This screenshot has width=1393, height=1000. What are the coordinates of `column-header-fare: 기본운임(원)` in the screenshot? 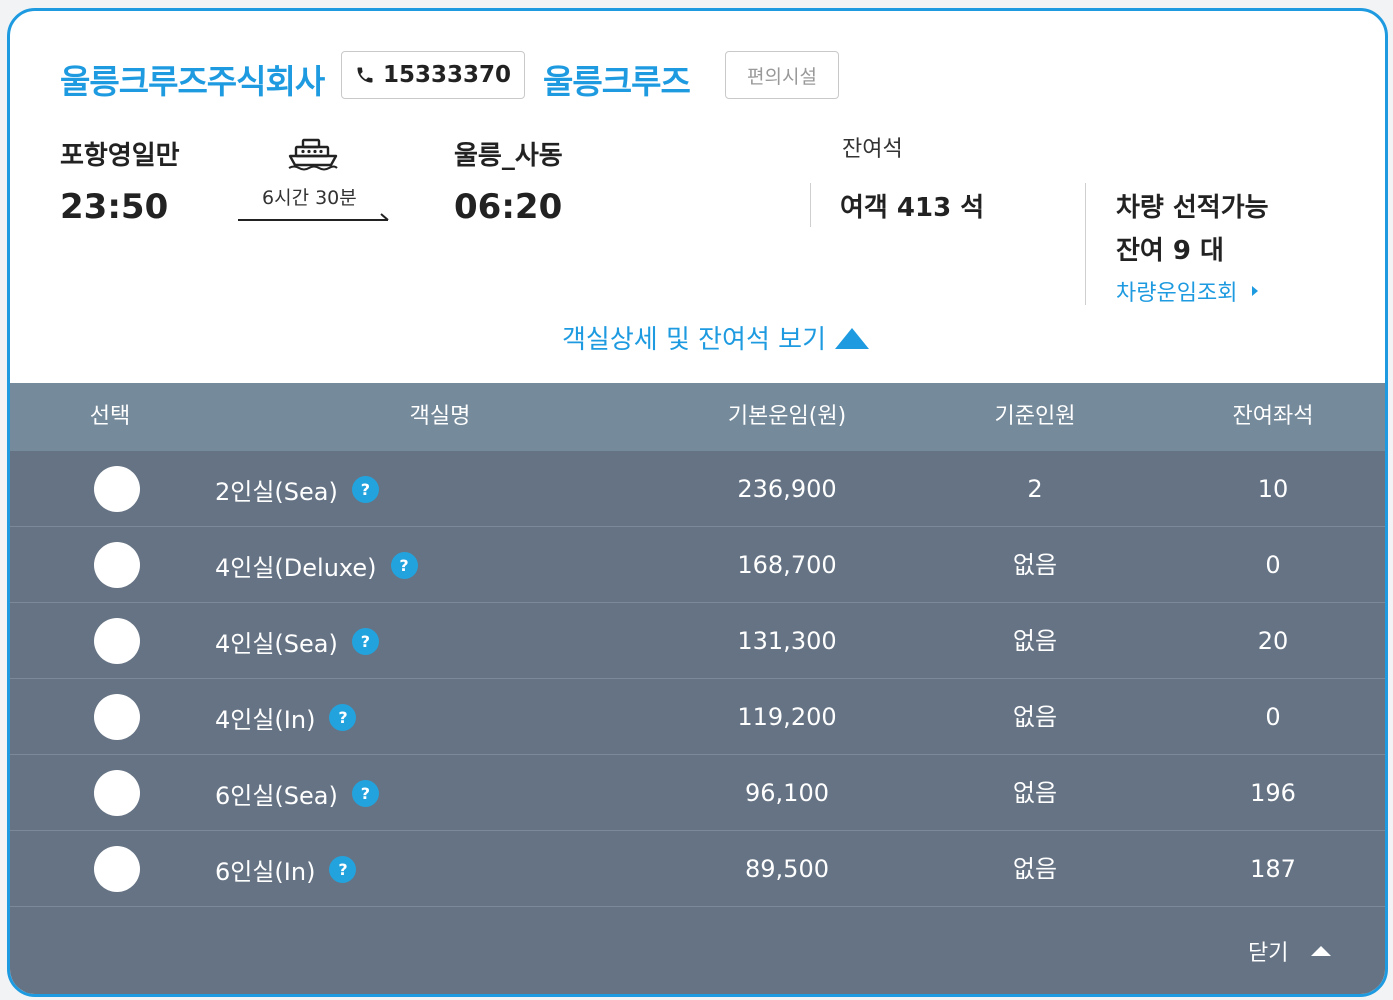 It's located at (787, 416).